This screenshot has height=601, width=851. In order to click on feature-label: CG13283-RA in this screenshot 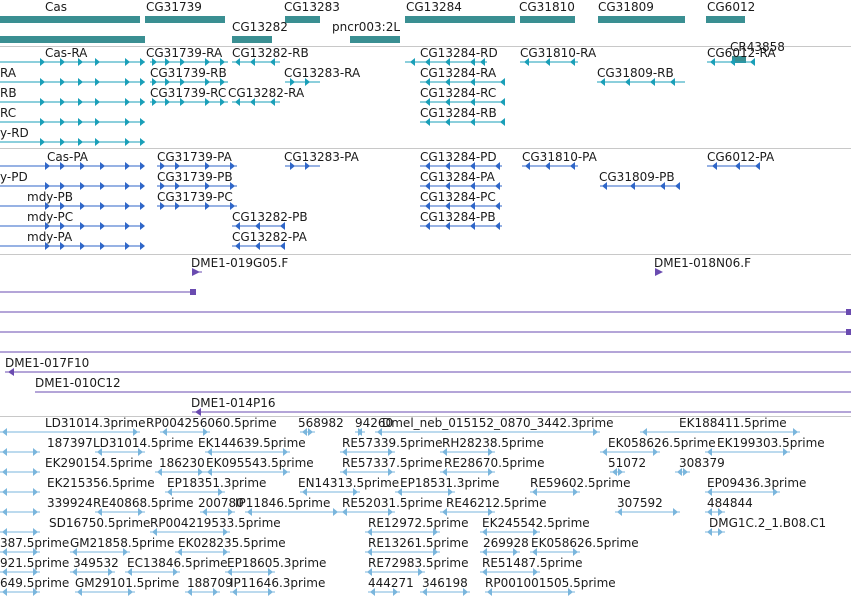, I will do `click(322, 73)`.